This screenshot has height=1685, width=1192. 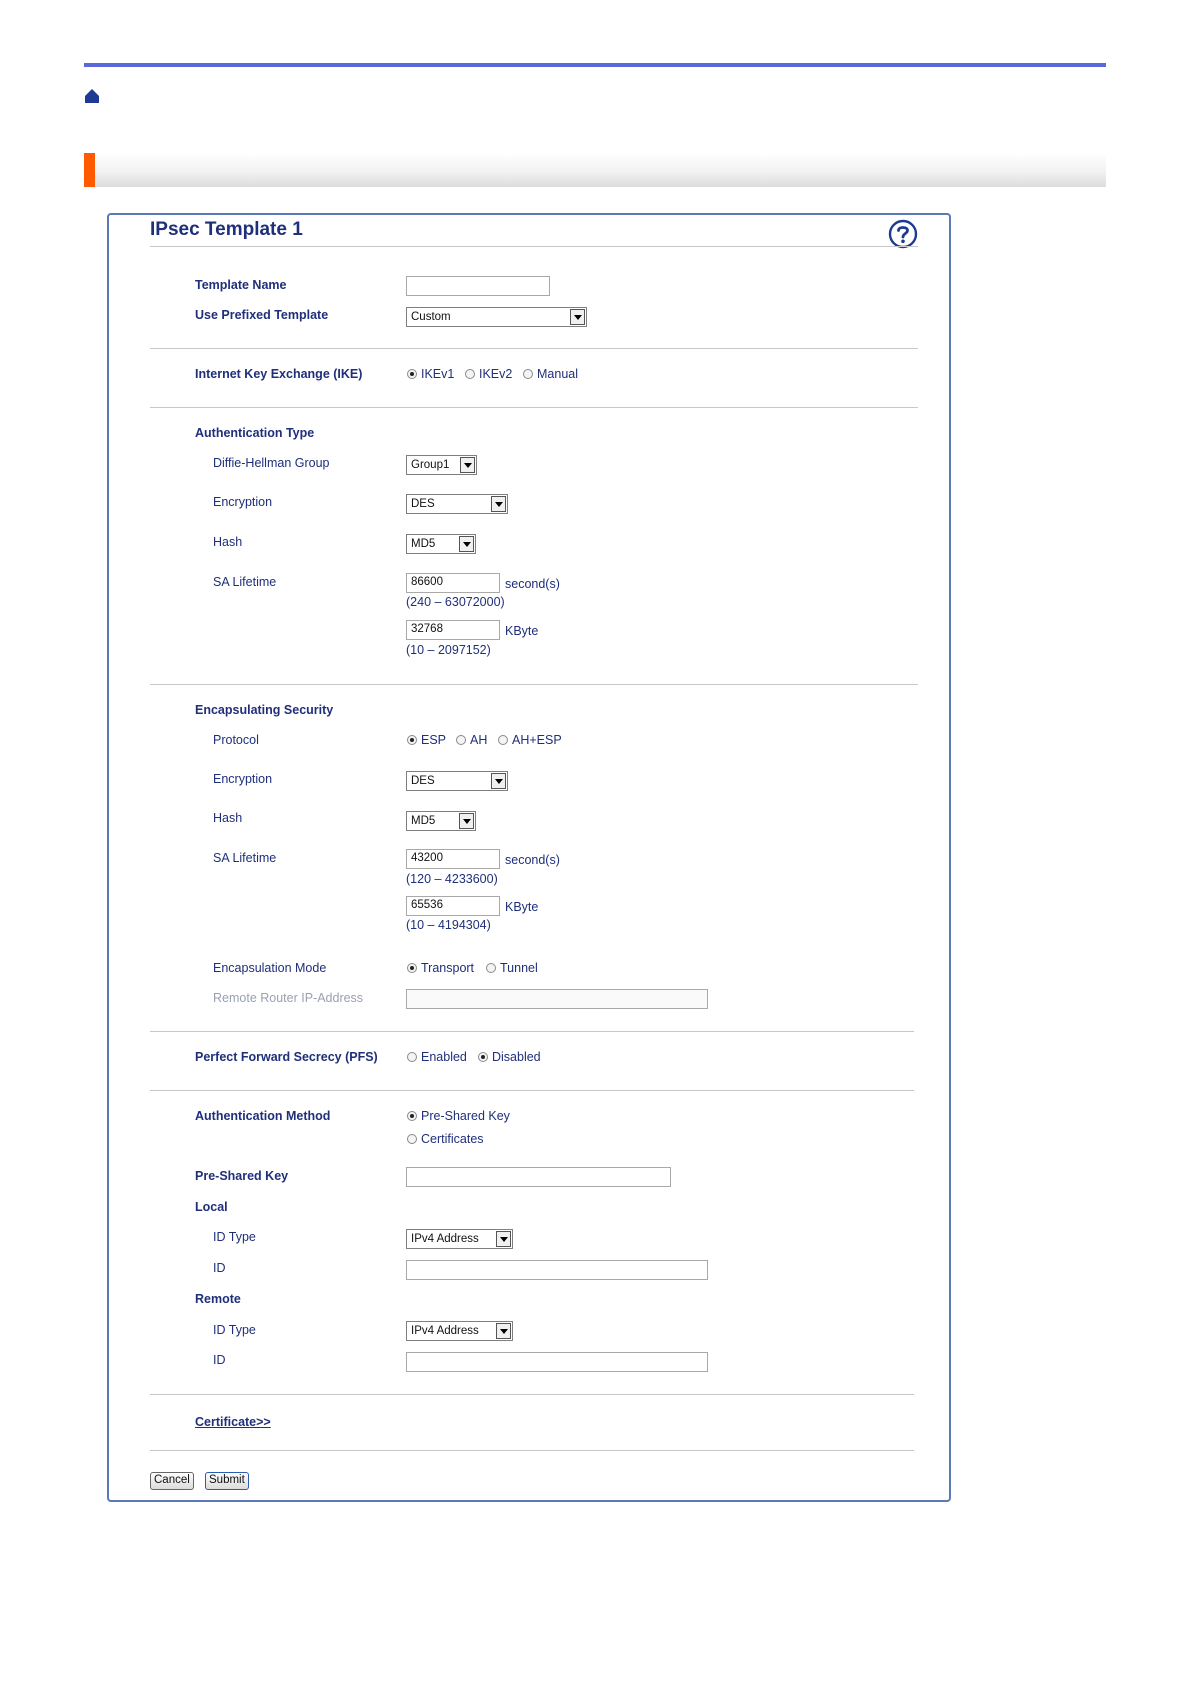 I want to click on protocol-ah-esp-label: AH+ESP, so click(x=537, y=740).